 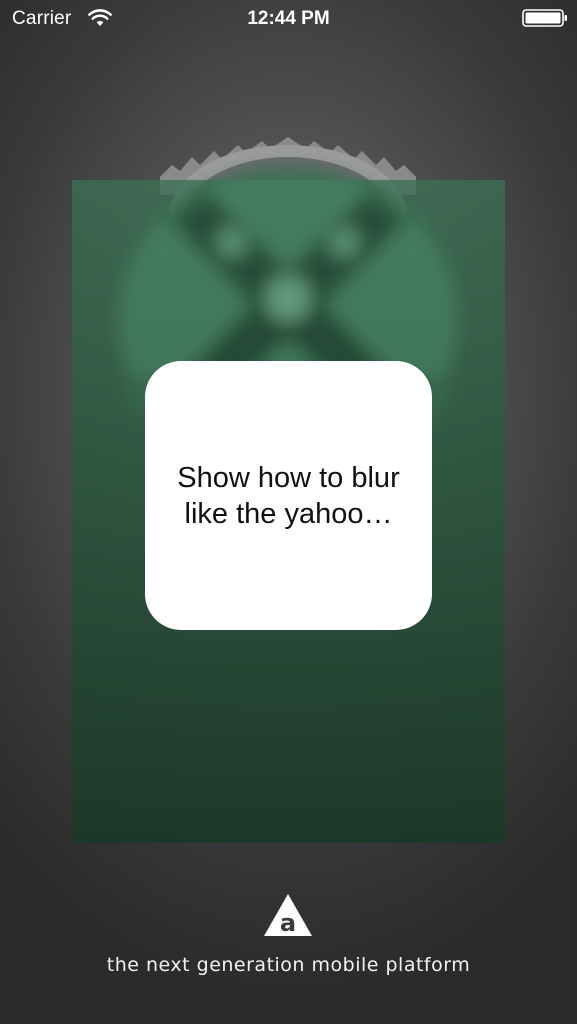 I want to click on svg-text: a, so click(x=288, y=923).